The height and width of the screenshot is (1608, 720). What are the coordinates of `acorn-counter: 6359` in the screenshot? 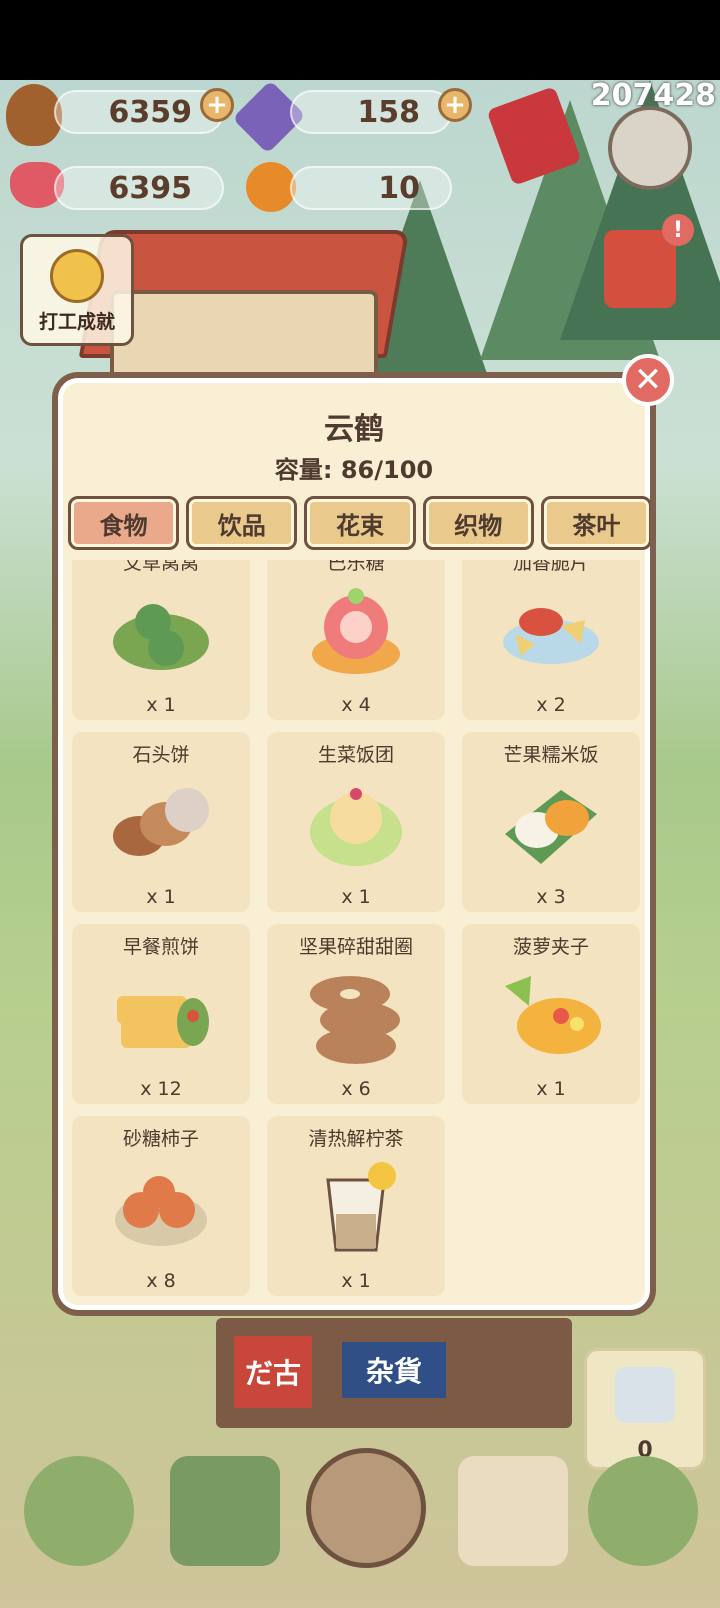 It's located at (139, 112).